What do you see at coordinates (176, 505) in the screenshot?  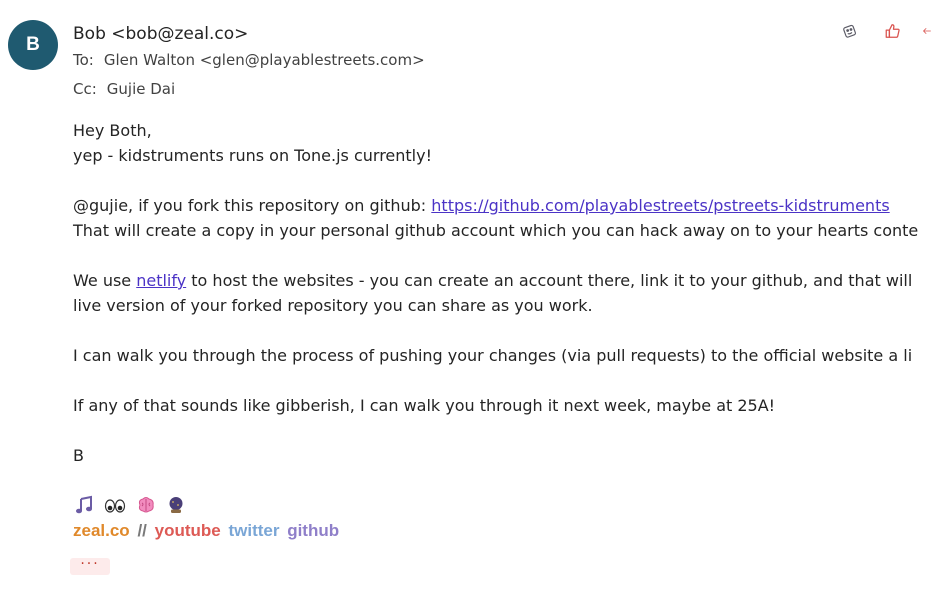 I see `crystal-ball-icon` at bounding box center [176, 505].